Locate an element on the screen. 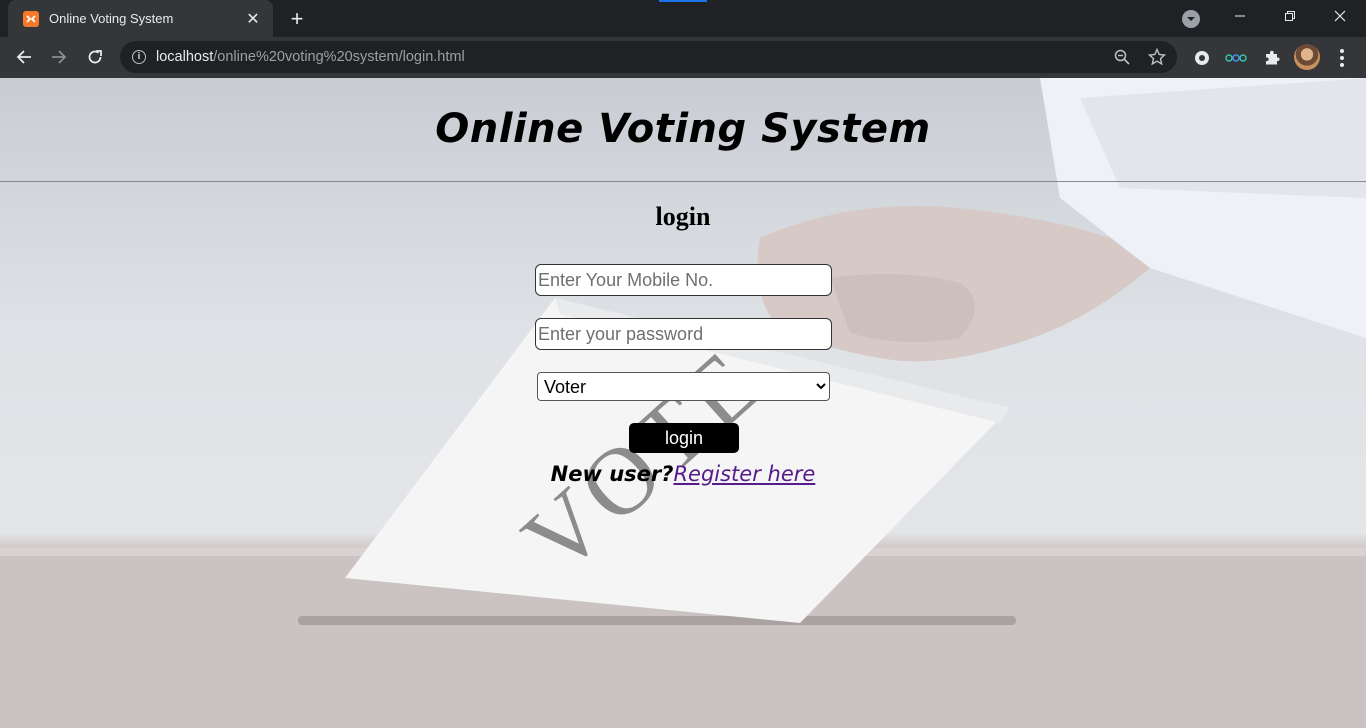 The width and height of the screenshot is (1366, 728). xampp-favicon-icon is located at coordinates (31, 18).